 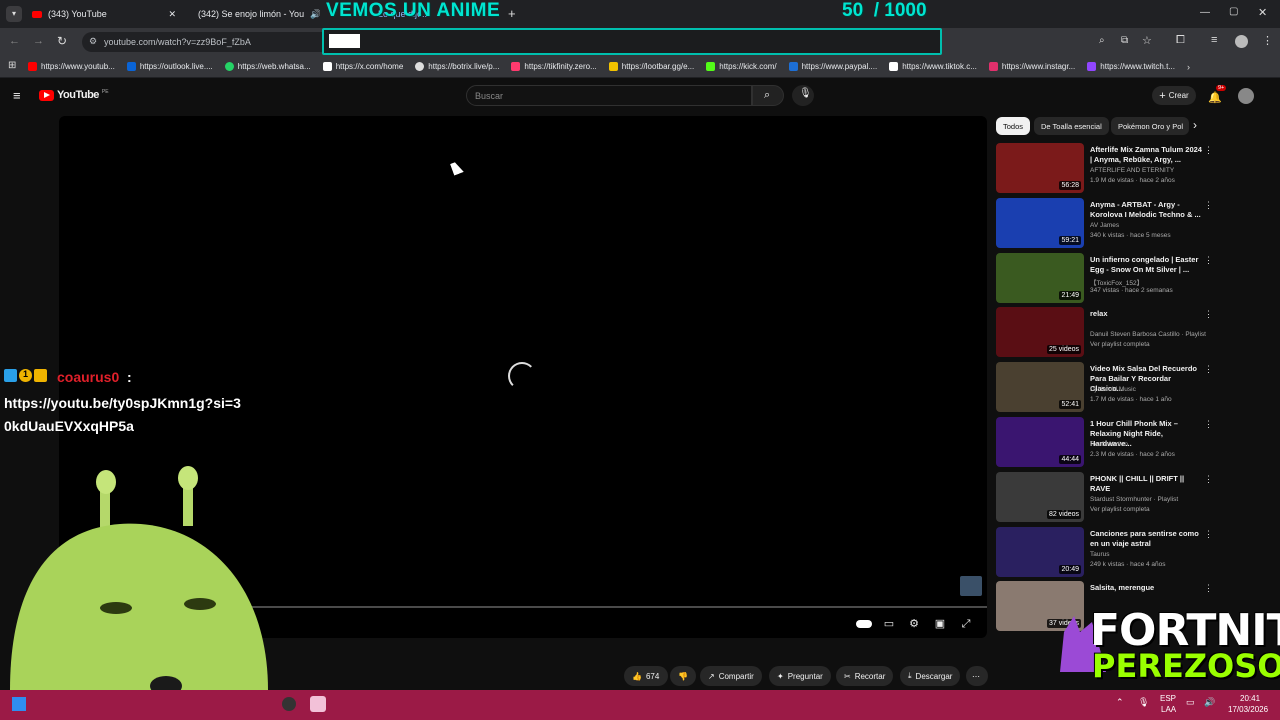 I want to click on install-icon: ⧉, so click(x=1124, y=40).